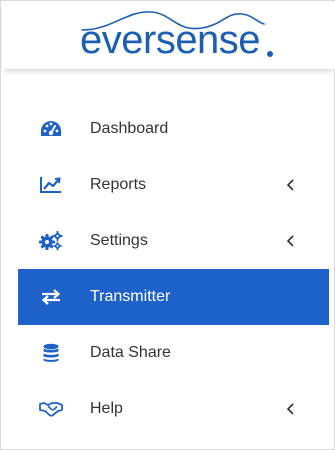  Describe the element at coordinates (168, 185) in the screenshot. I see `sidebar-item-reports: Reports` at that location.